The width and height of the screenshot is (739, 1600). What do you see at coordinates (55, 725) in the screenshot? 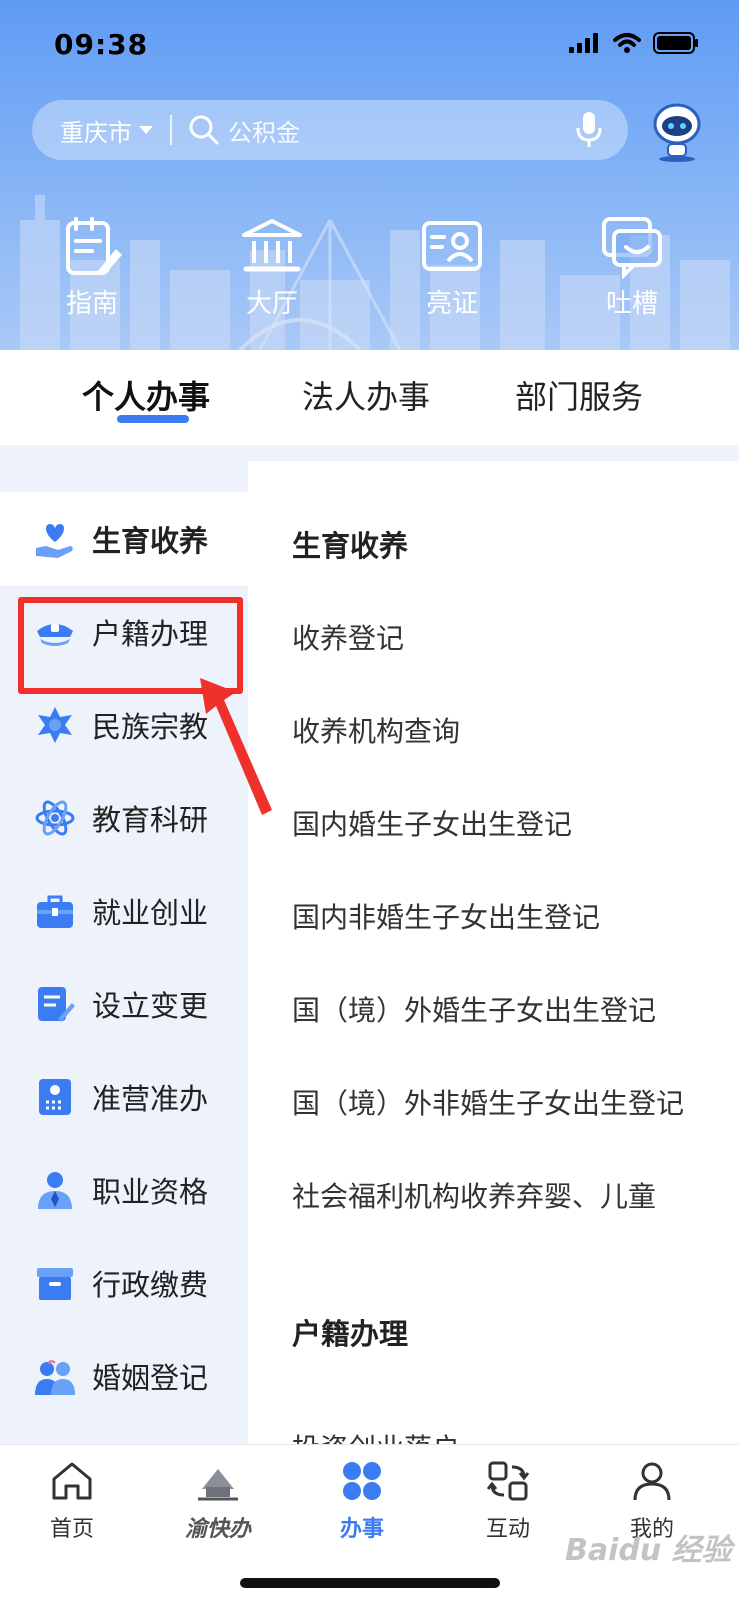
I see `star-icon` at bounding box center [55, 725].